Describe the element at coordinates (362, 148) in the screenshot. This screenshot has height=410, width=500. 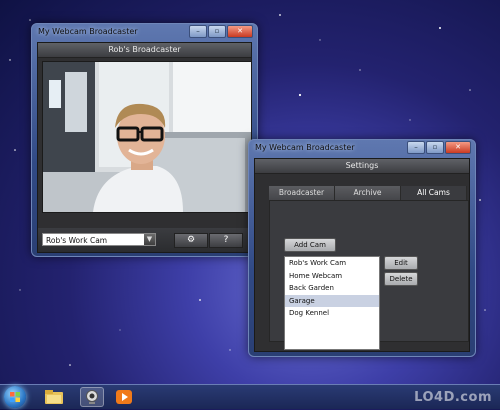
I see `settings-titlebar: My Webcam Broadcaster – ▫ ✕` at that location.